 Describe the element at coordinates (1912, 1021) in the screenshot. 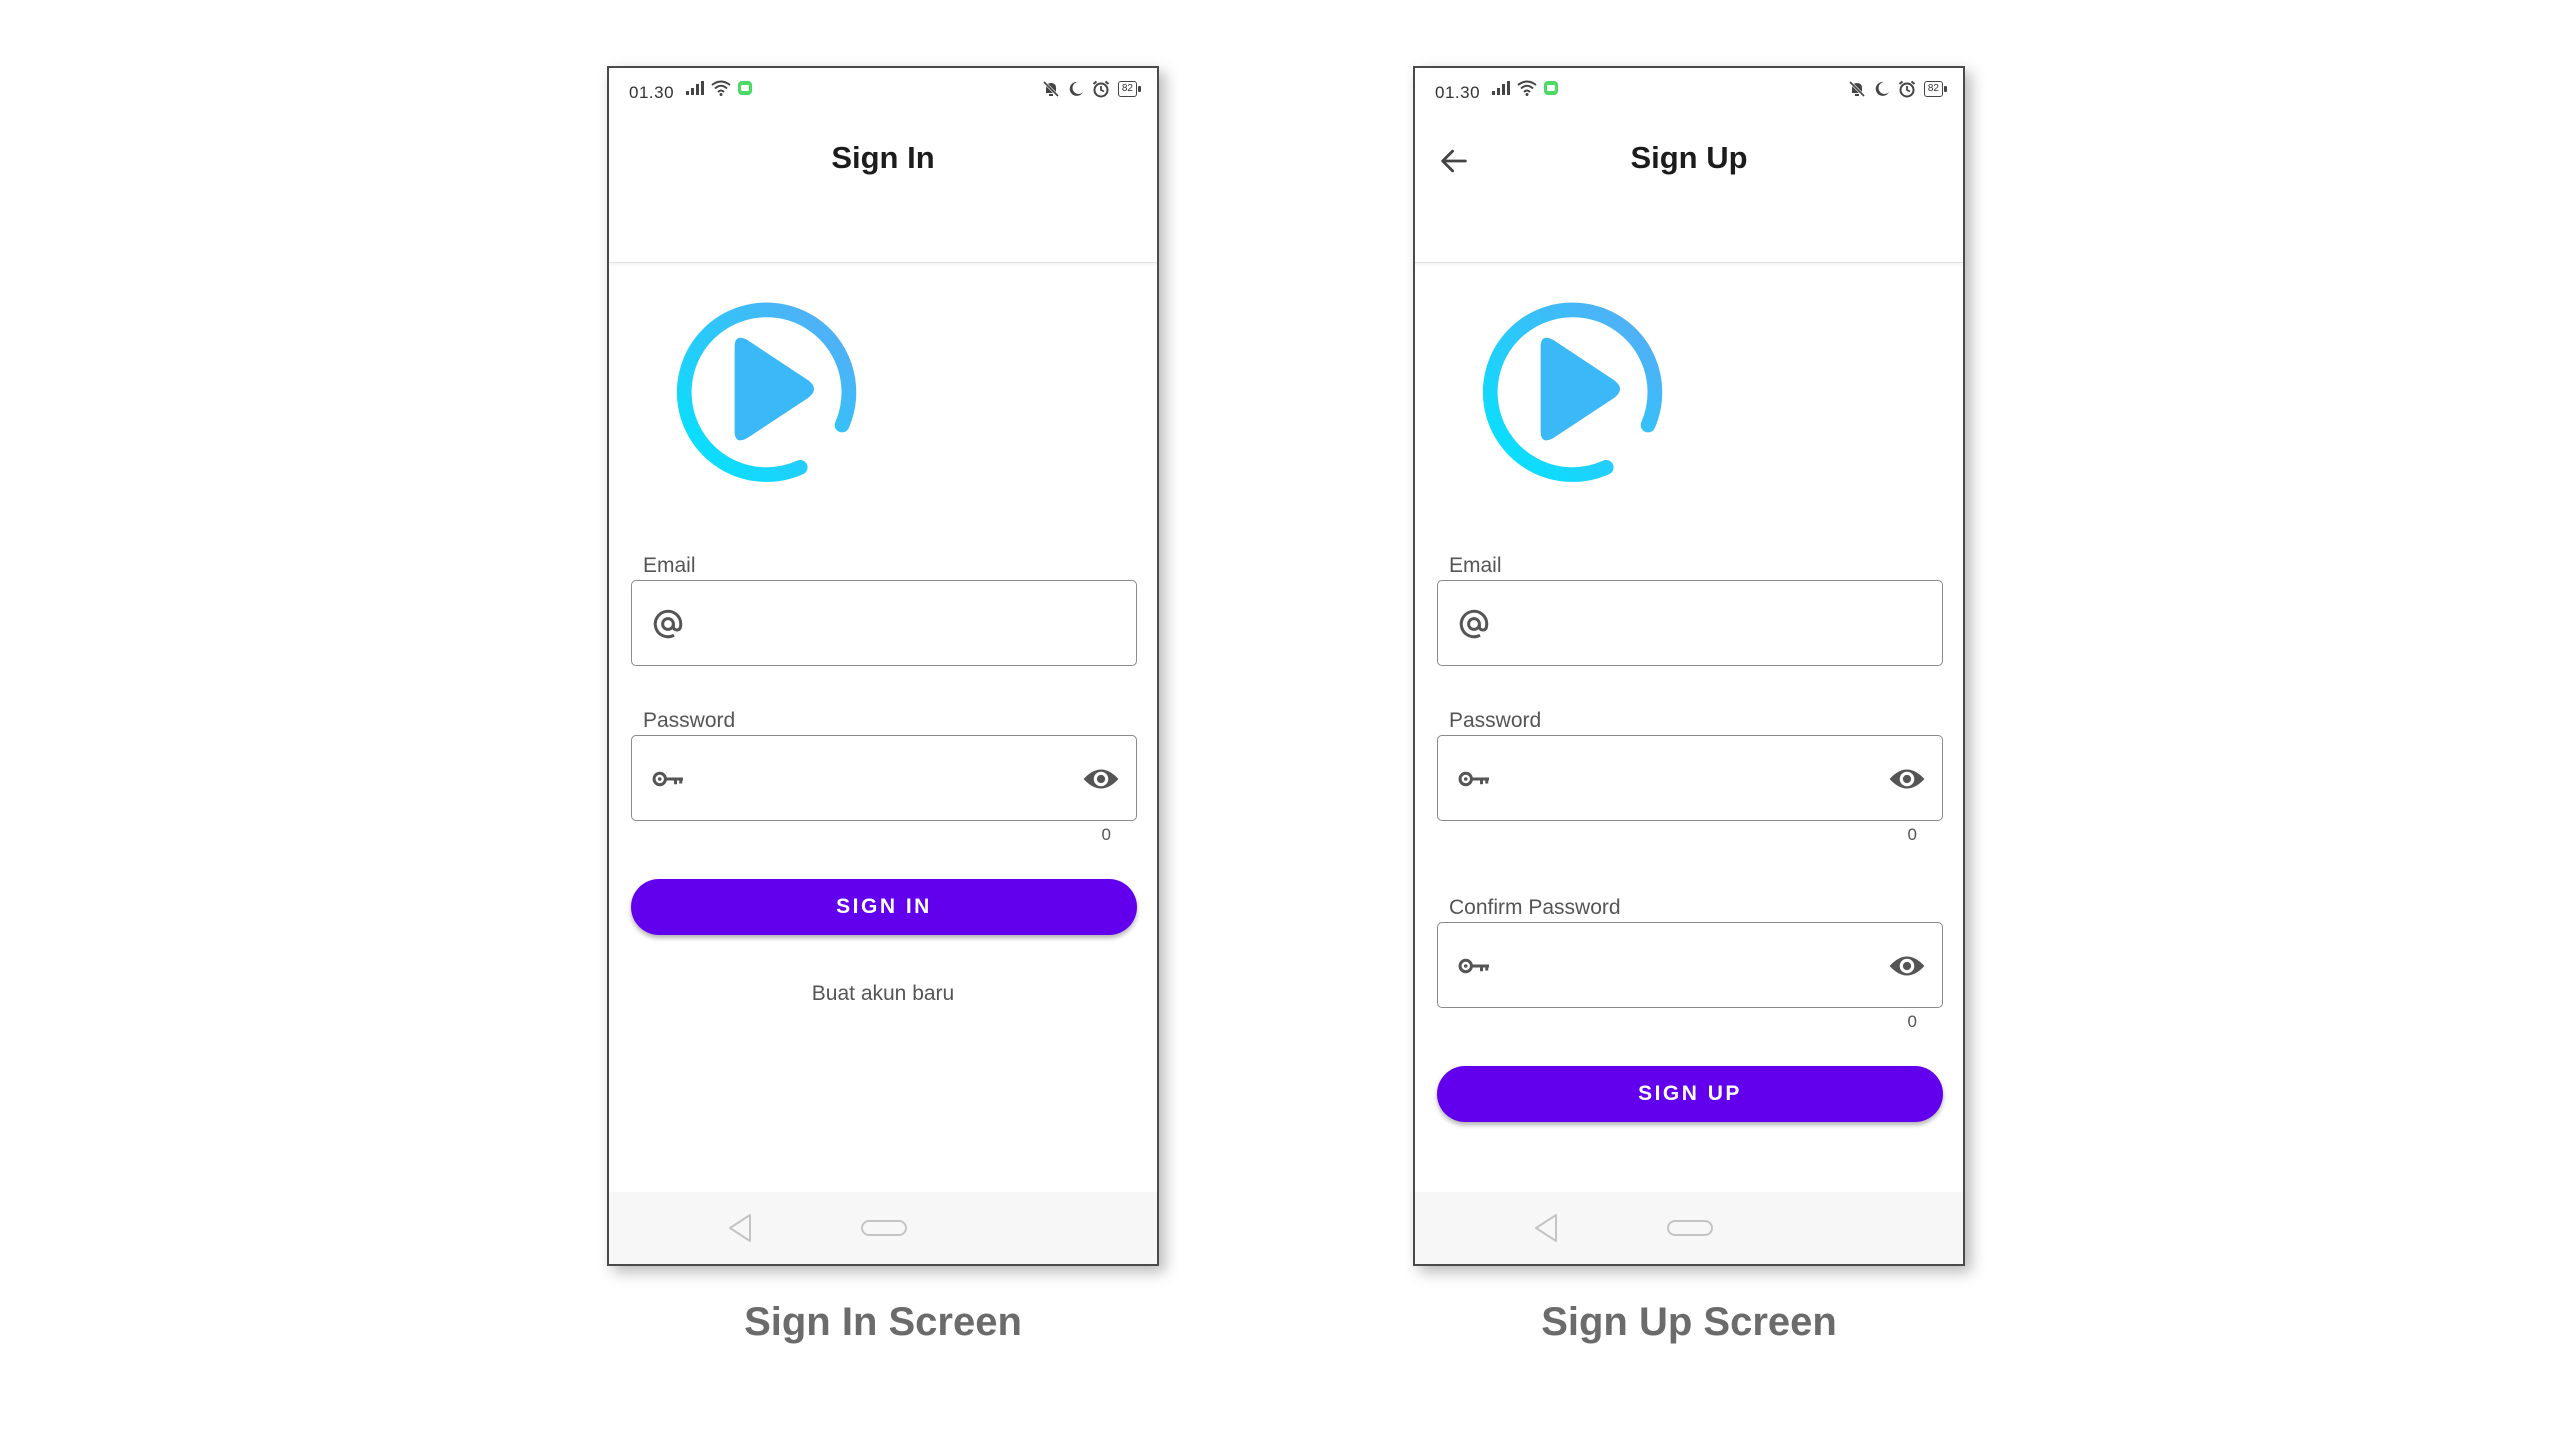

I see `confirm-password-counter: 0` at that location.